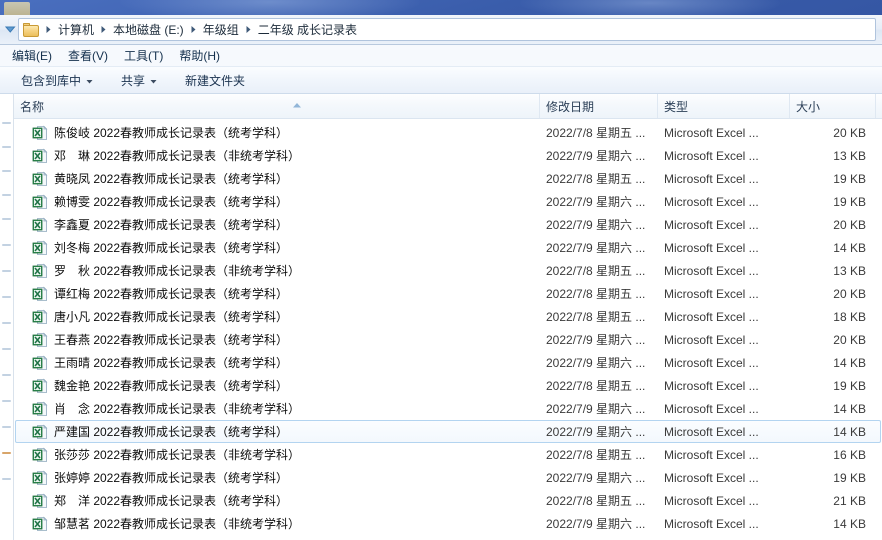 The height and width of the screenshot is (540, 882). What do you see at coordinates (148, 29) in the screenshot?
I see `breadcrumb-item-1: 本地磁盘 (E:)` at bounding box center [148, 29].